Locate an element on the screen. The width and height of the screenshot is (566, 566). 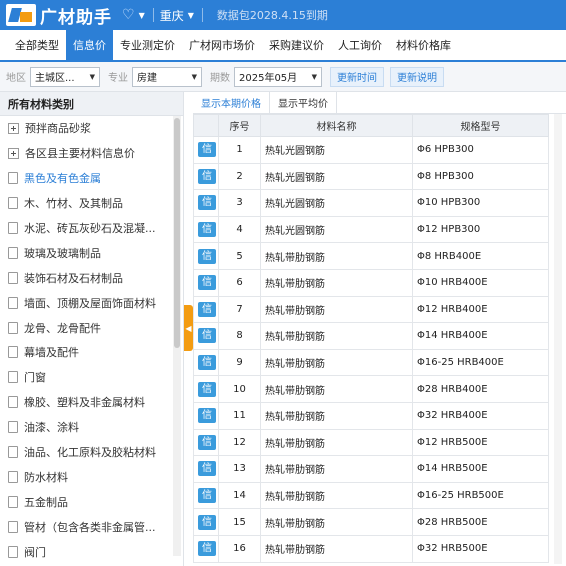
period-value: 2025年05月 is located at coordinates (268, 78).